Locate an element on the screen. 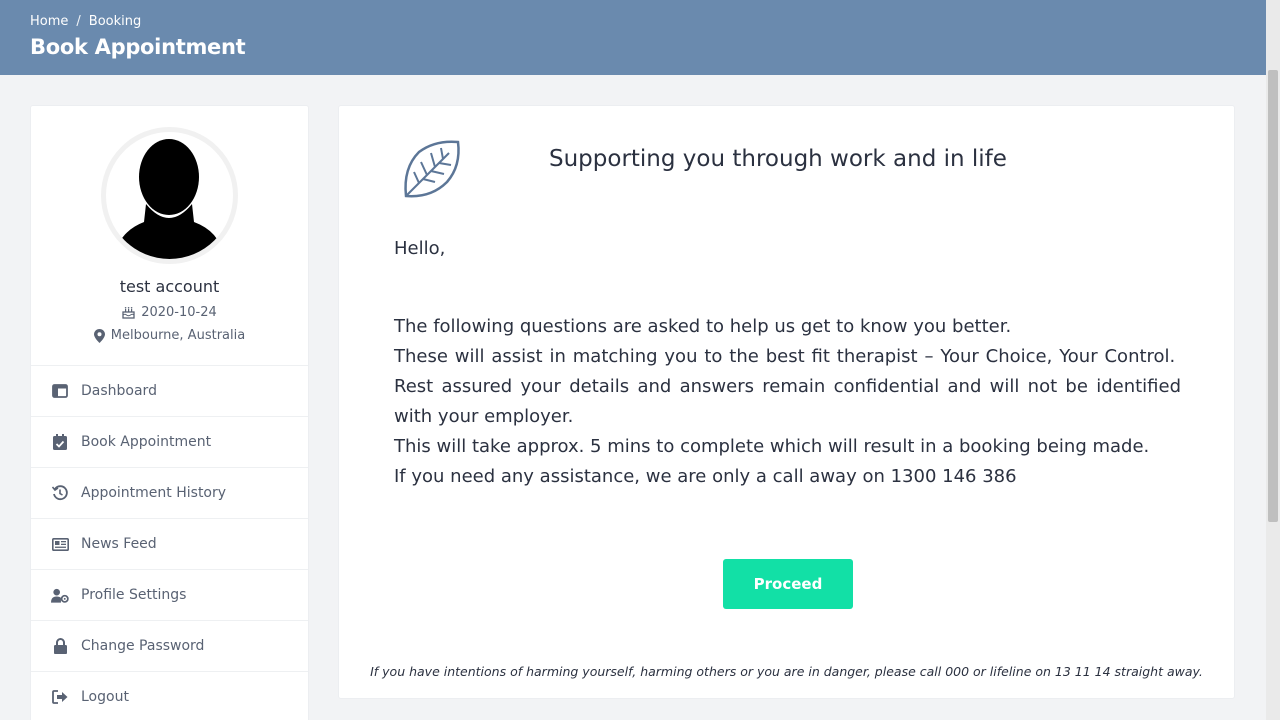 This screenshot has height=720, width=1280. sidebar-item-logout: Logout is located at coordinates (169, 695).